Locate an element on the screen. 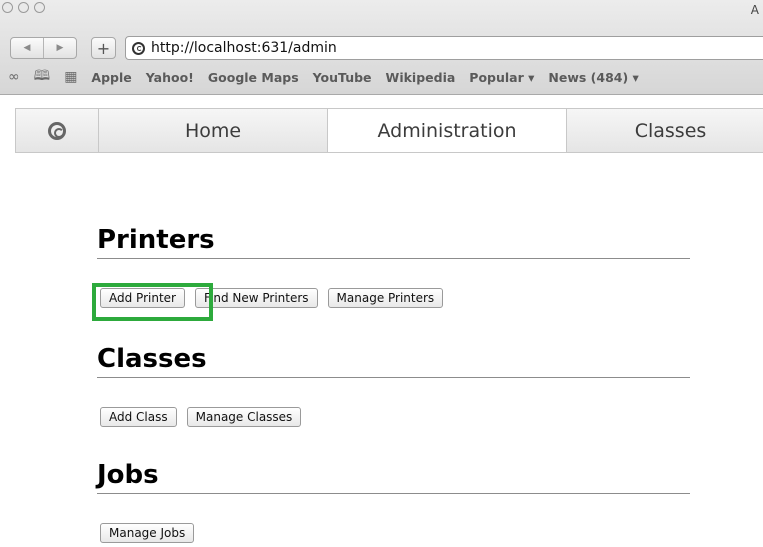 The image size is (763, 547). bookmark-youtube: YouTube is located at coordinates (342, 77).